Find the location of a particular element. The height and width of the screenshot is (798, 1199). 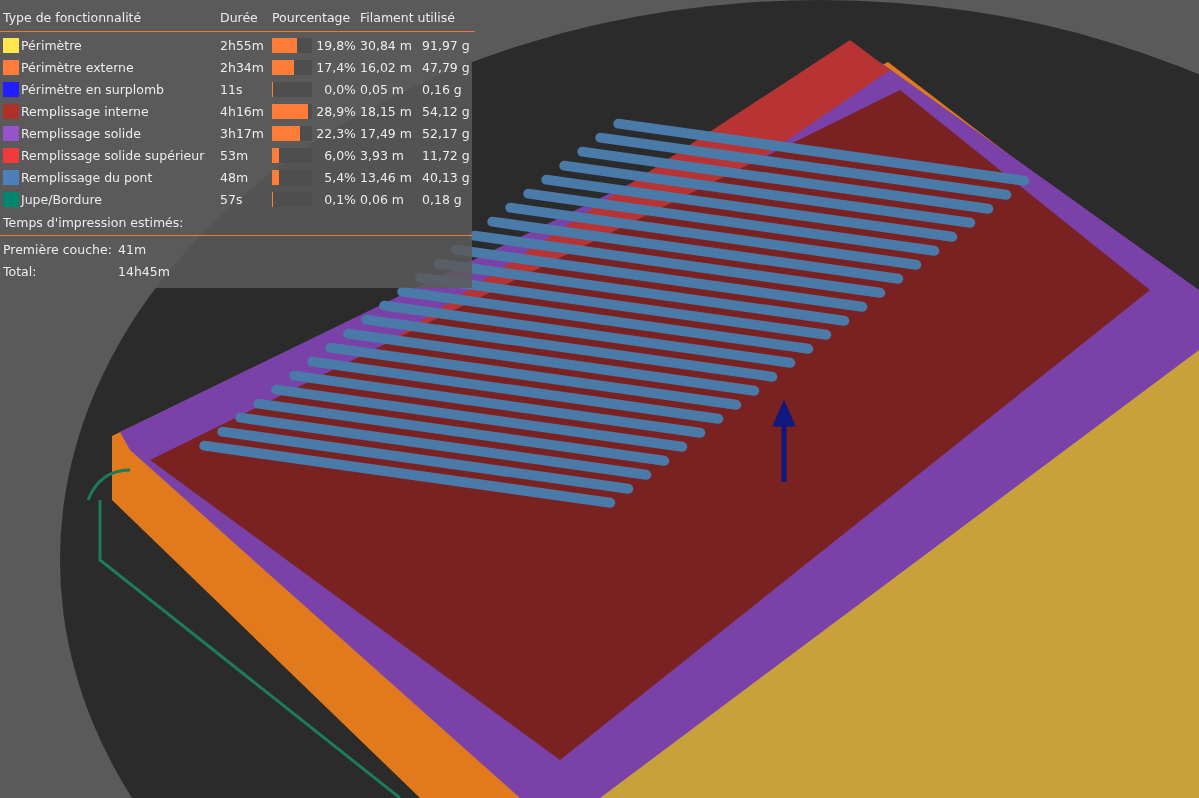

feature-label: Jupe/Bordure is located at coordinates (62, 199).